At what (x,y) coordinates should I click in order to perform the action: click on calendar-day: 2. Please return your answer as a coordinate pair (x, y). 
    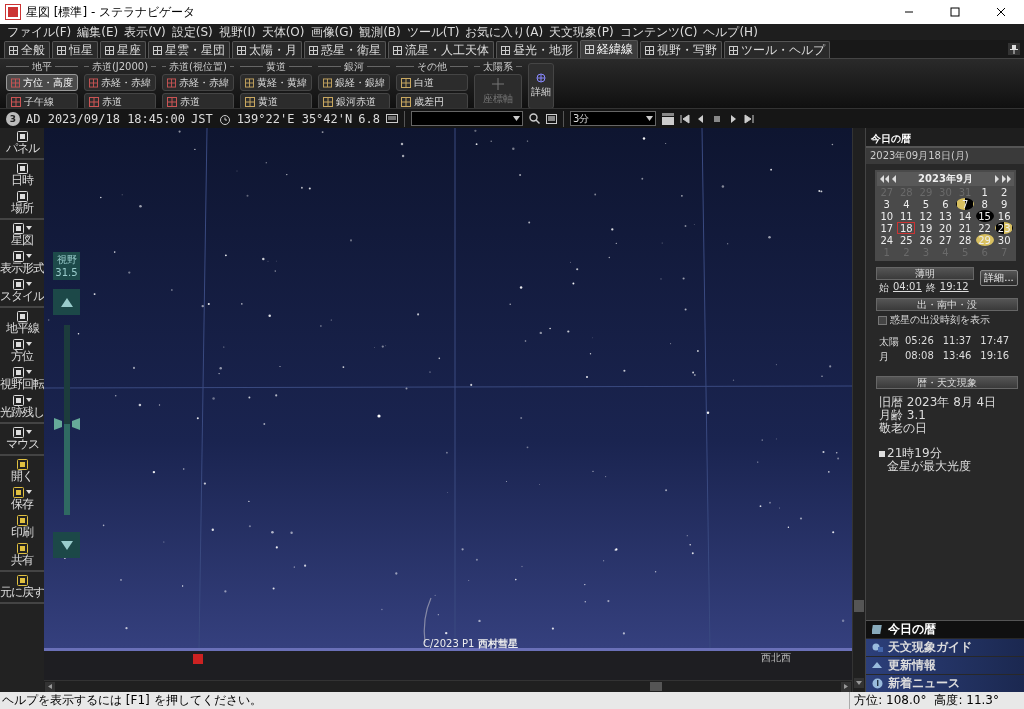
    Looking at the image, I should click on (1004, 192).